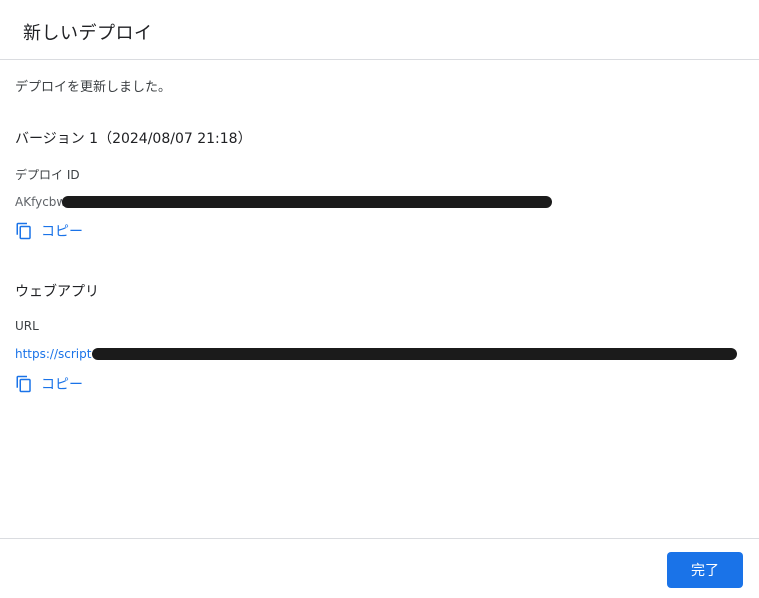 This screenshot has height=598, width=759. I want to click on redaction-deploy-id, so click(307, 202).